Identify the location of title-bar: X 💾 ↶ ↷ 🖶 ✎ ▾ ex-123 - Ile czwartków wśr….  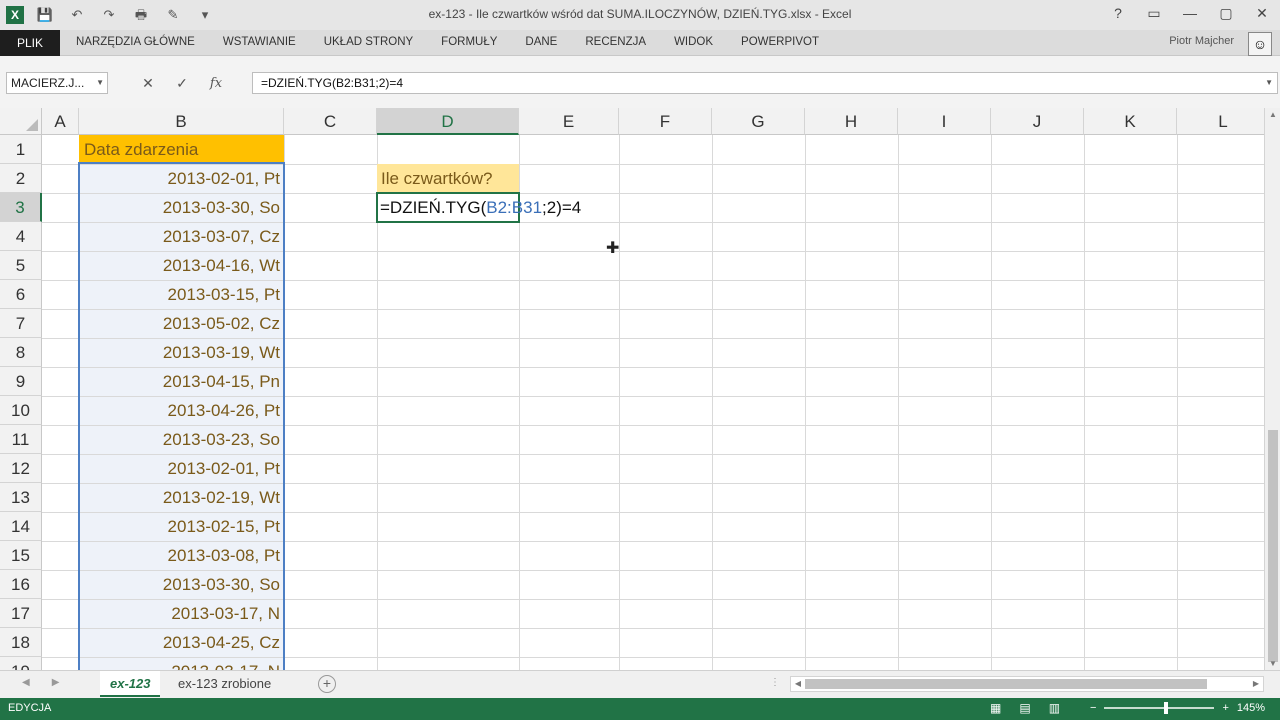
(640, 15).